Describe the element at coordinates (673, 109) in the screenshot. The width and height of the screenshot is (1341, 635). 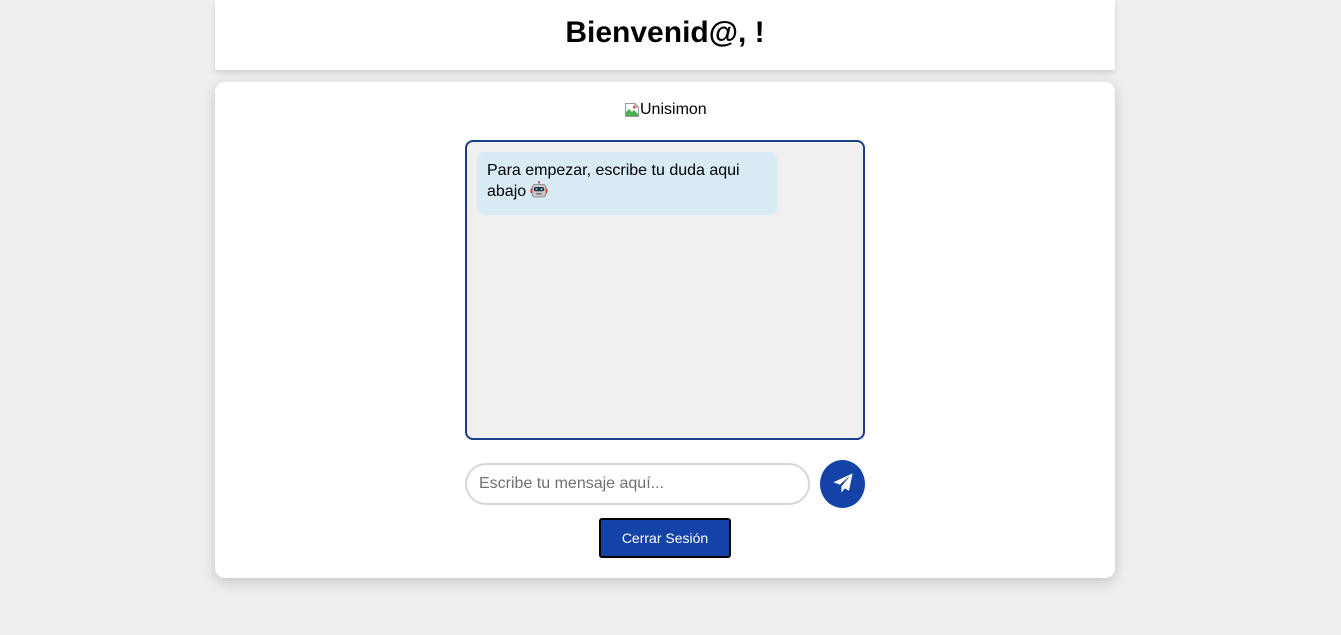
I see `logo-alt-text: Unisimon` at that location.